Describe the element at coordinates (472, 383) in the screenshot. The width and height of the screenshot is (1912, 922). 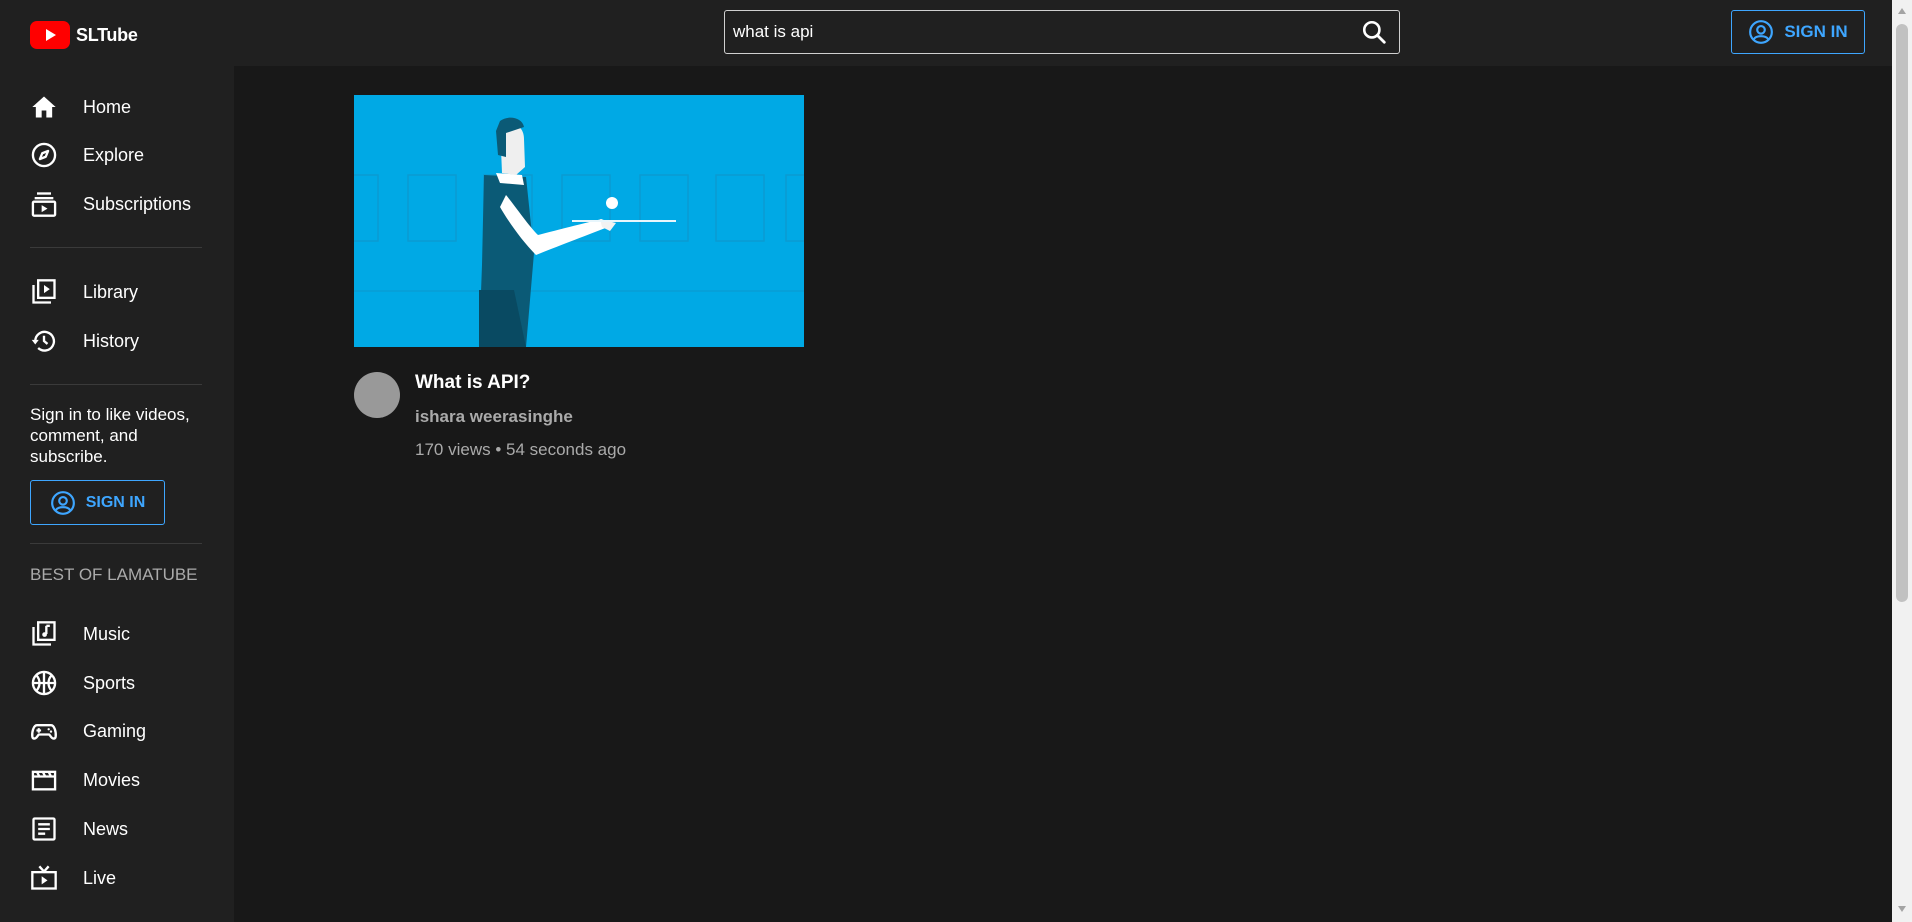
I see `video-title: What is API?` at that location.